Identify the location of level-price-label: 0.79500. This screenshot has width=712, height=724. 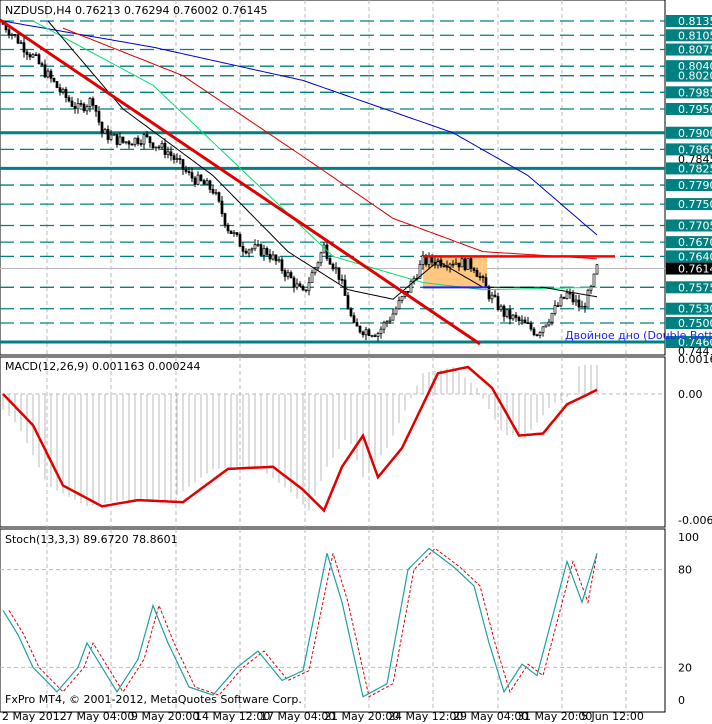
(695, 109).